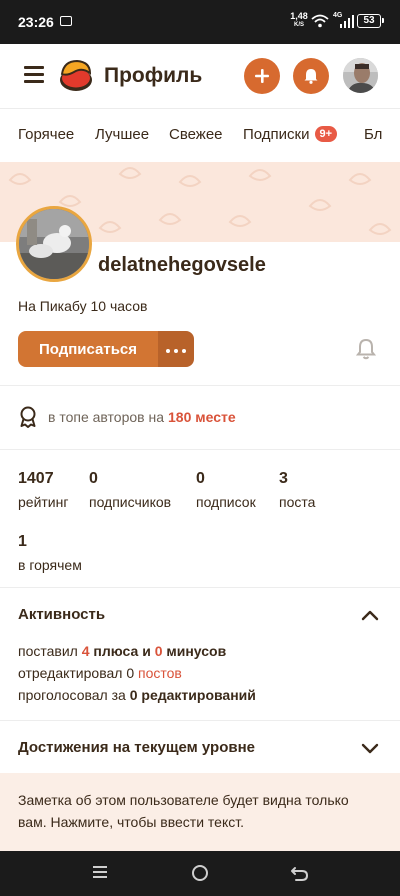 The width and height of the screenshot is (400, 896). I want to click on activity-voted-line: проголосовал за 0 редактирований, so click(137, 695).